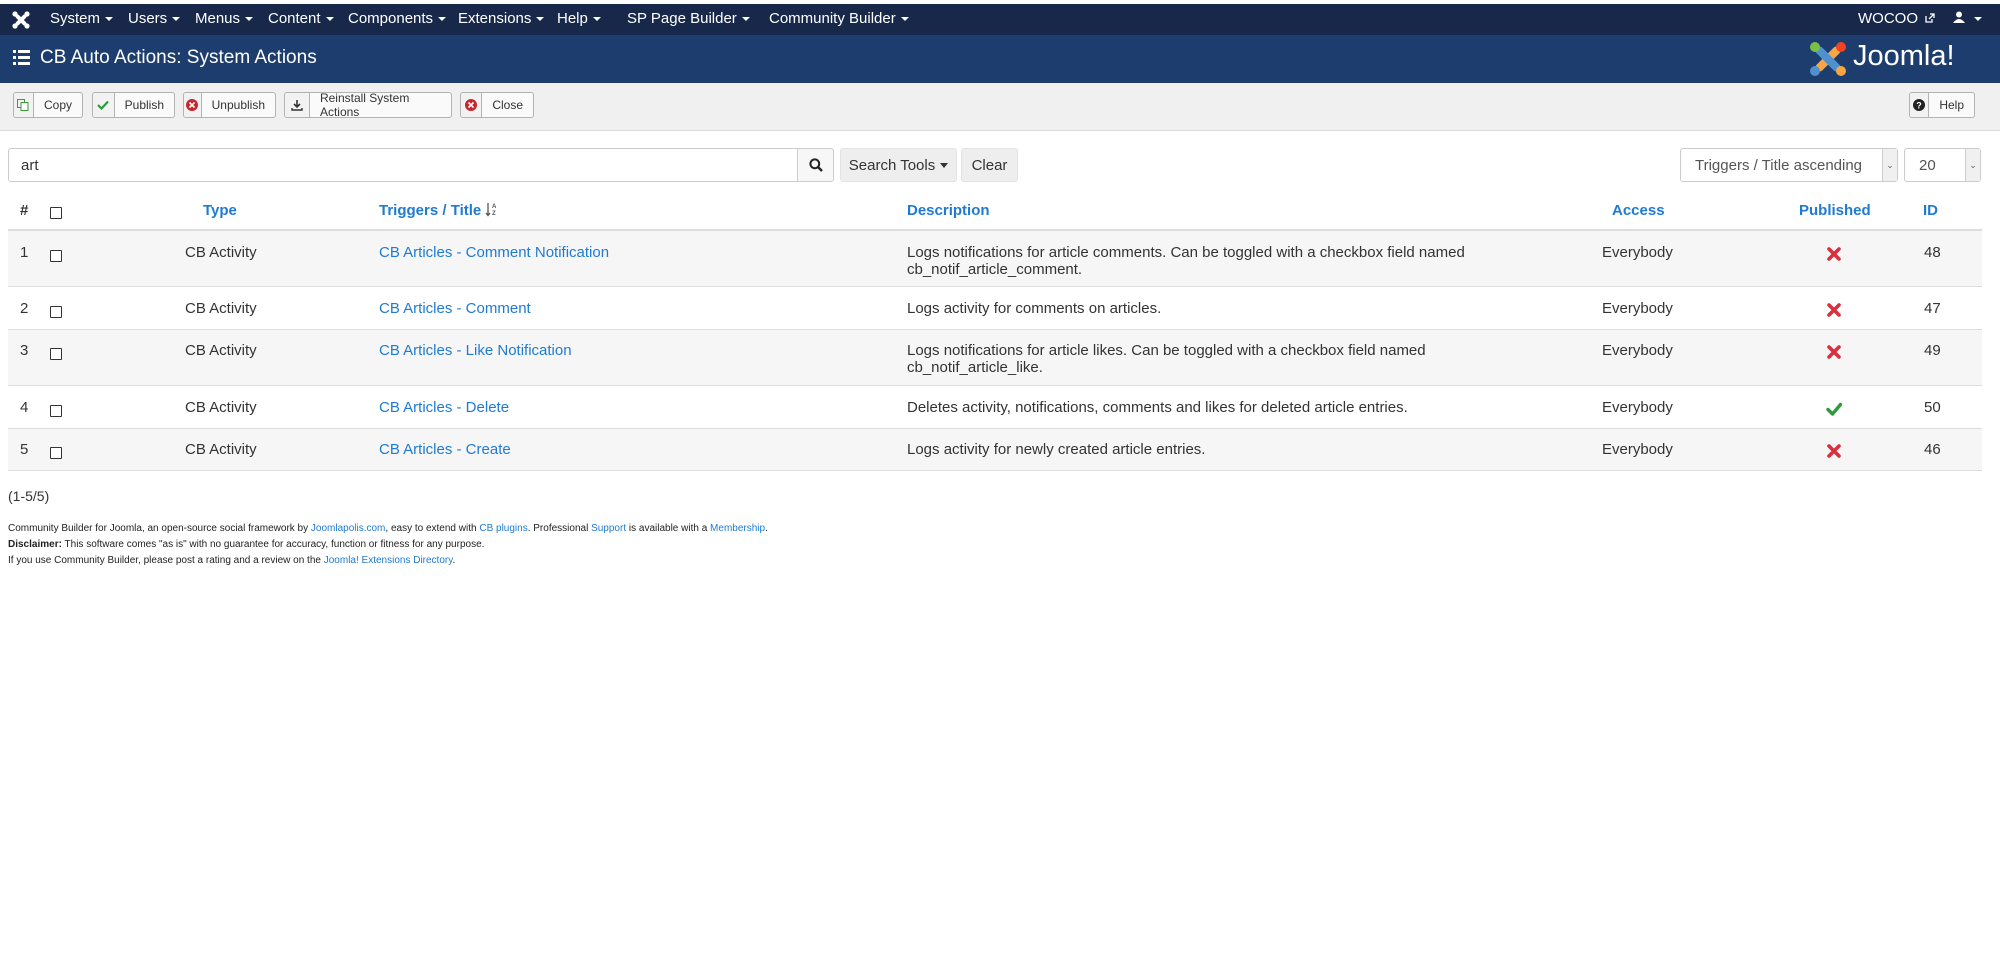  What do you see at coordinates (403, 165) in the screenshot?
I see `search-input` at bounding box center [403, 165].